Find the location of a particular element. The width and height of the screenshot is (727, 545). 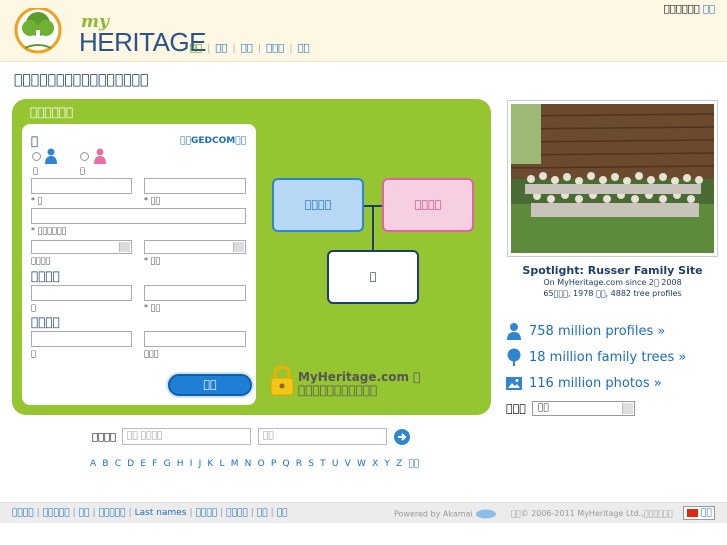

alphabet-letter: E is located at coordinates (143, 464).